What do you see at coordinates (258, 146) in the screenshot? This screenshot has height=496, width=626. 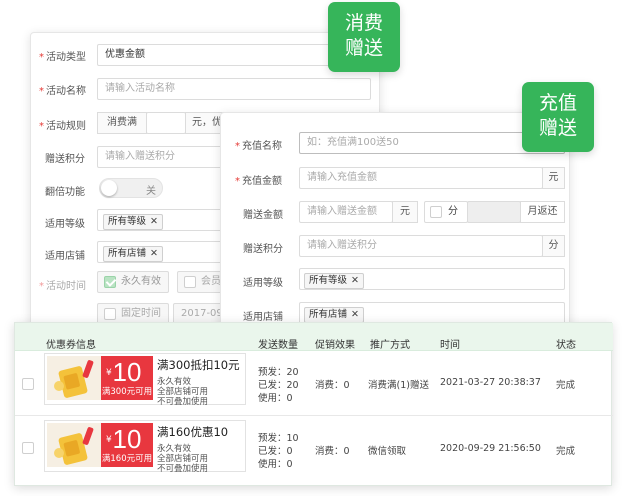 I see `recharge-name-label: * 充值名称` at bounding box center [258, 146].